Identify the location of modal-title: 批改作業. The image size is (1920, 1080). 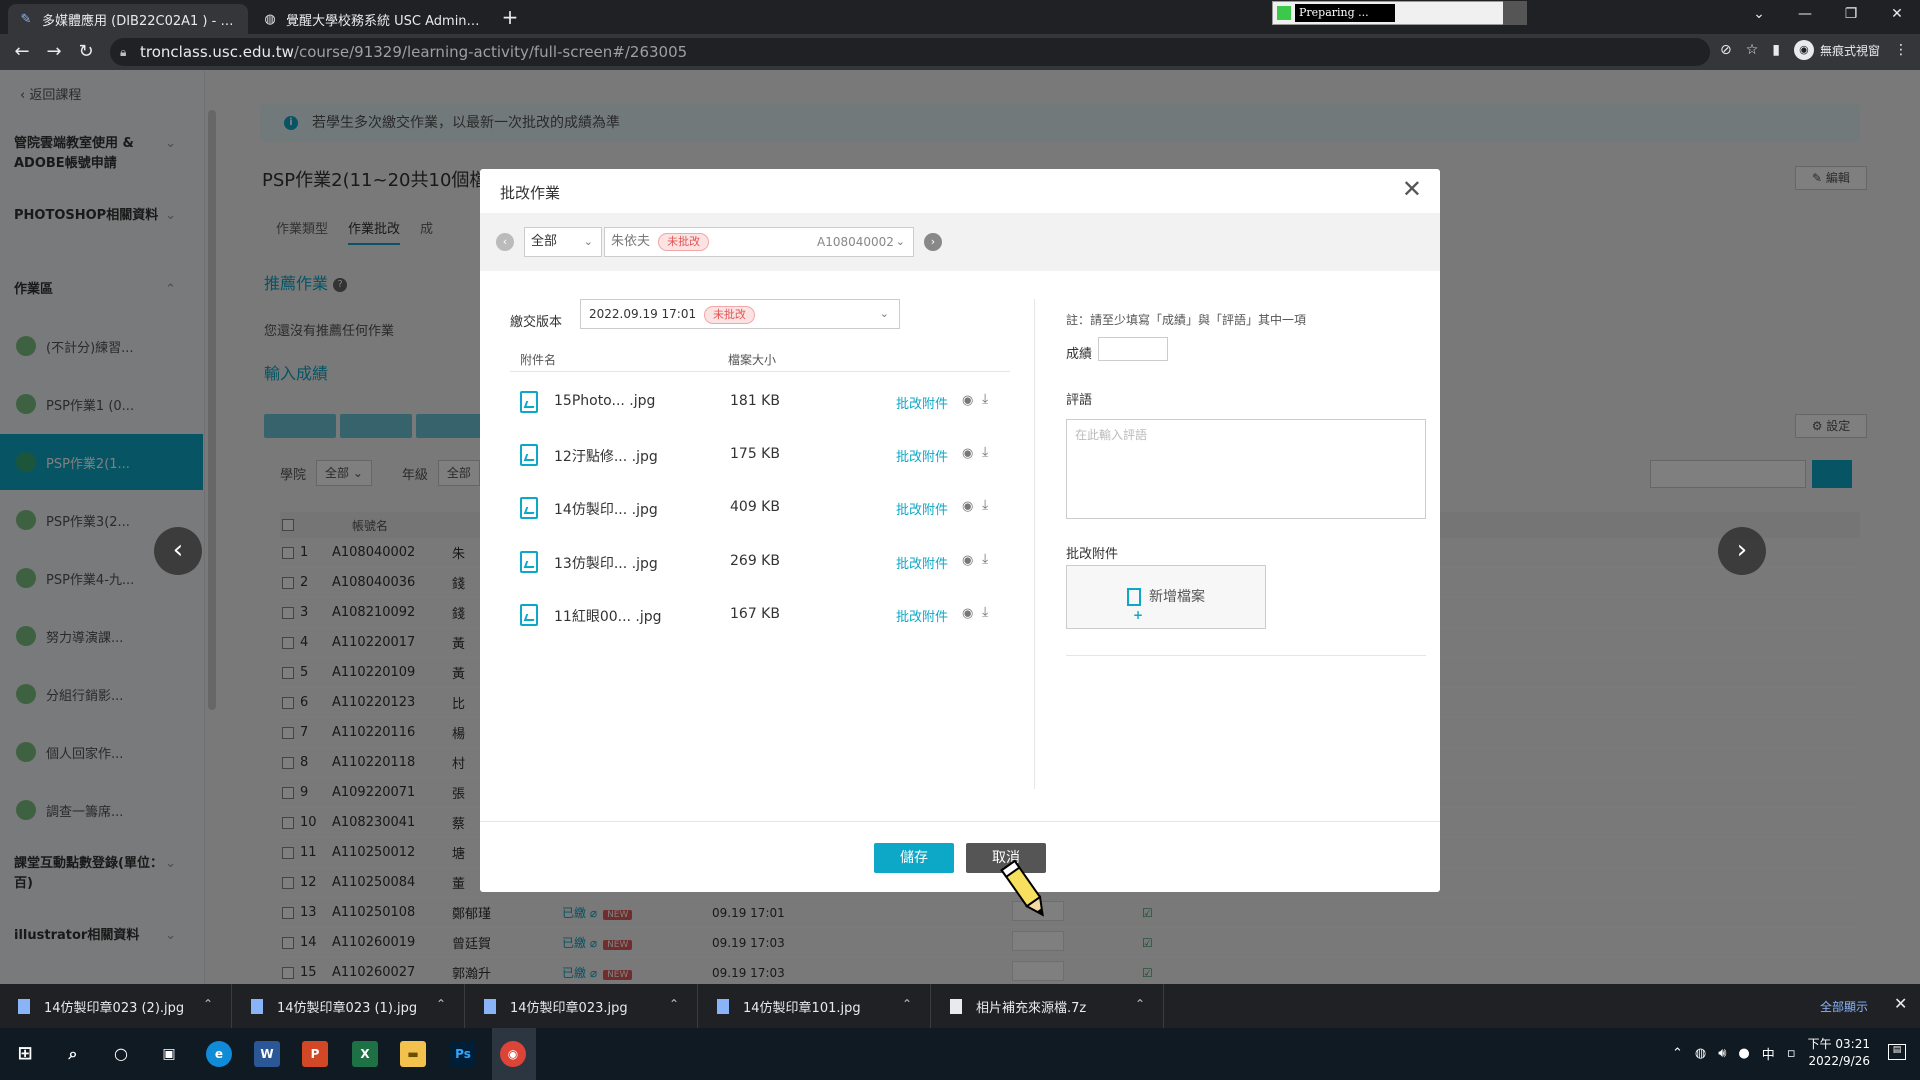
(530, 193).